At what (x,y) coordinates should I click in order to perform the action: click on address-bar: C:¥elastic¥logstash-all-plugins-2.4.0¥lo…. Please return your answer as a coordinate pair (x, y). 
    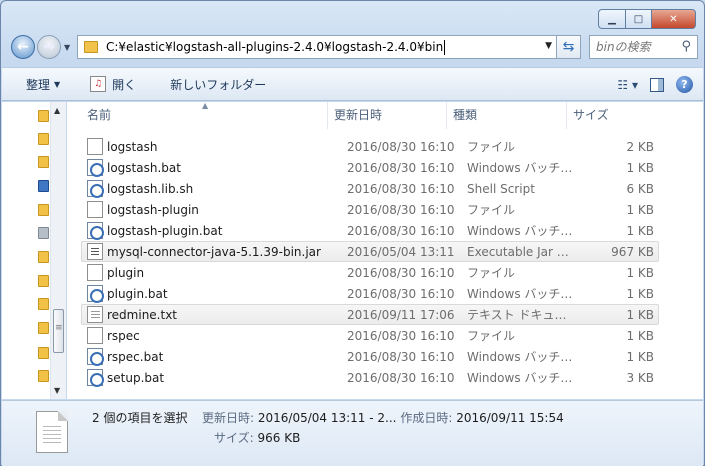
    Looking at the image, I should click on (317, 47).